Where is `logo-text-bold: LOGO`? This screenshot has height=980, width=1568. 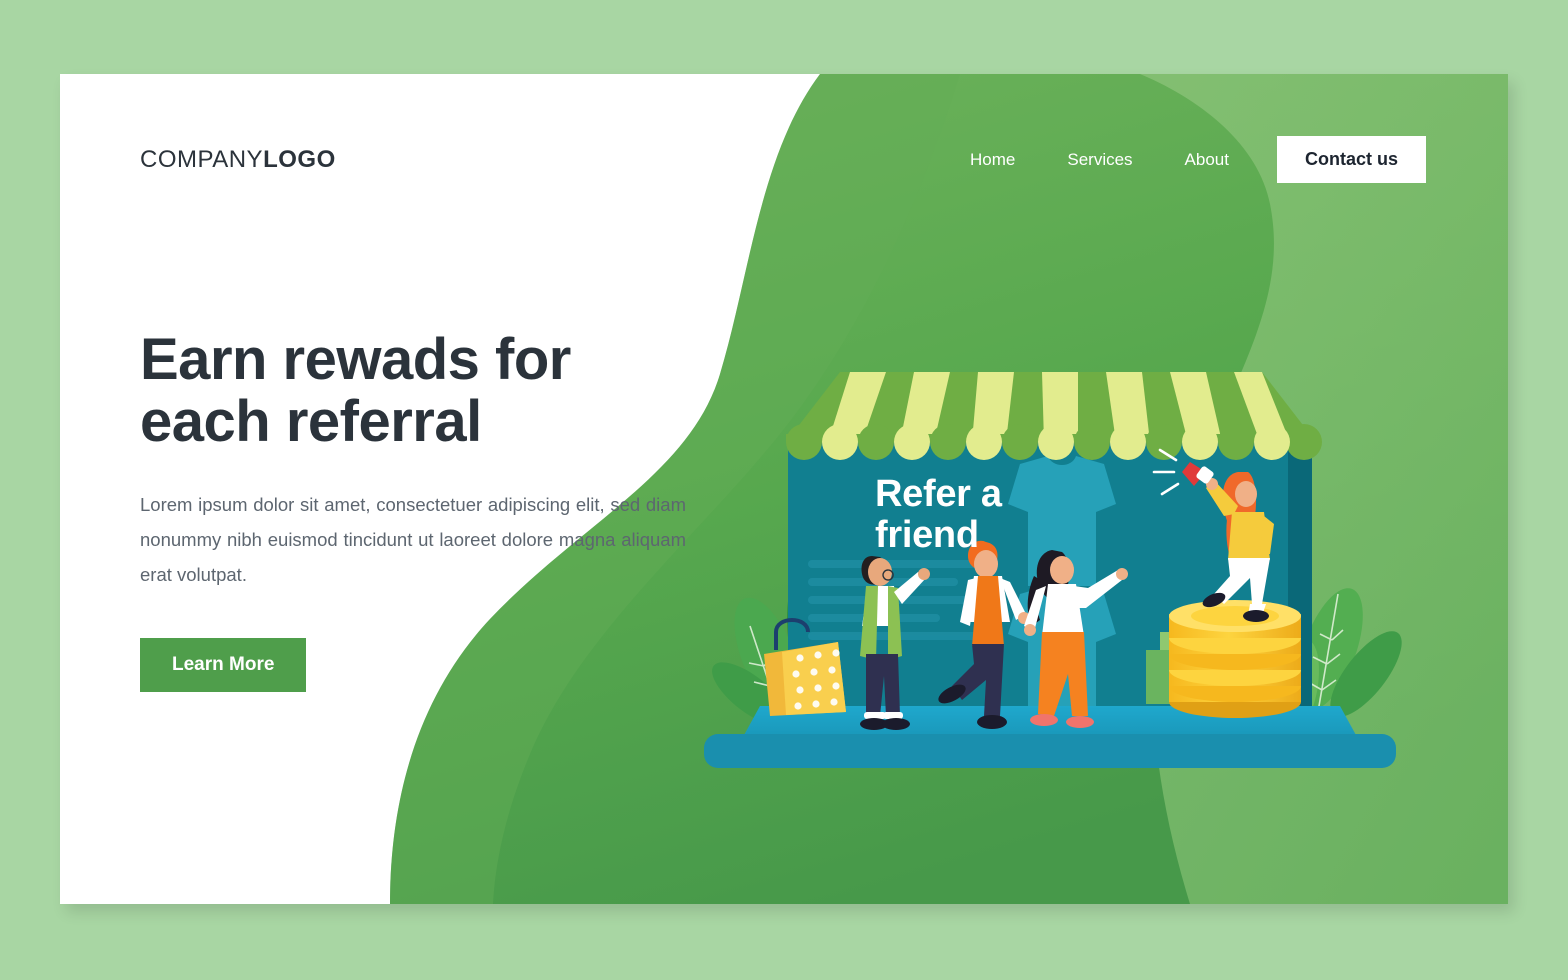
logo-text-bold: LOGO is located at coordinates (299, 159).